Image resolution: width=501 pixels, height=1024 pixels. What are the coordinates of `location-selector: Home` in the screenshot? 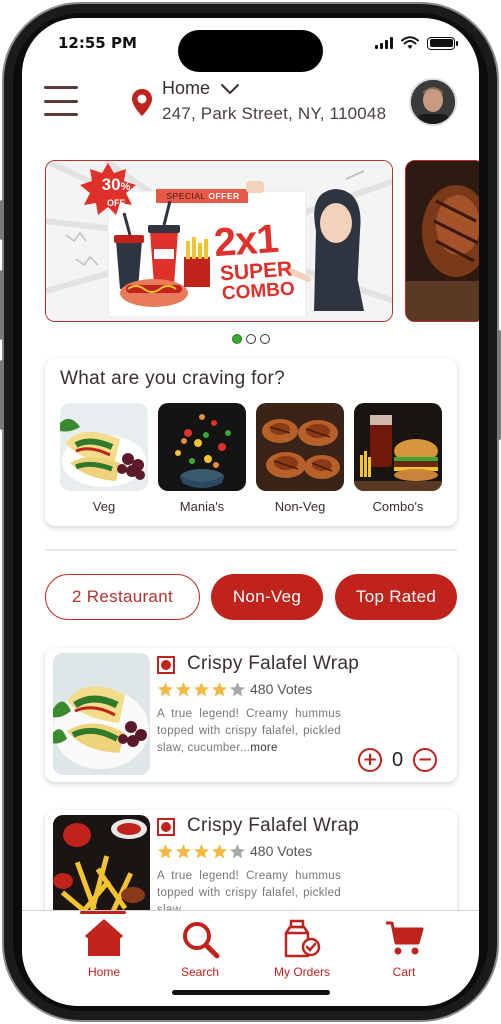 It's located at (201, 88).